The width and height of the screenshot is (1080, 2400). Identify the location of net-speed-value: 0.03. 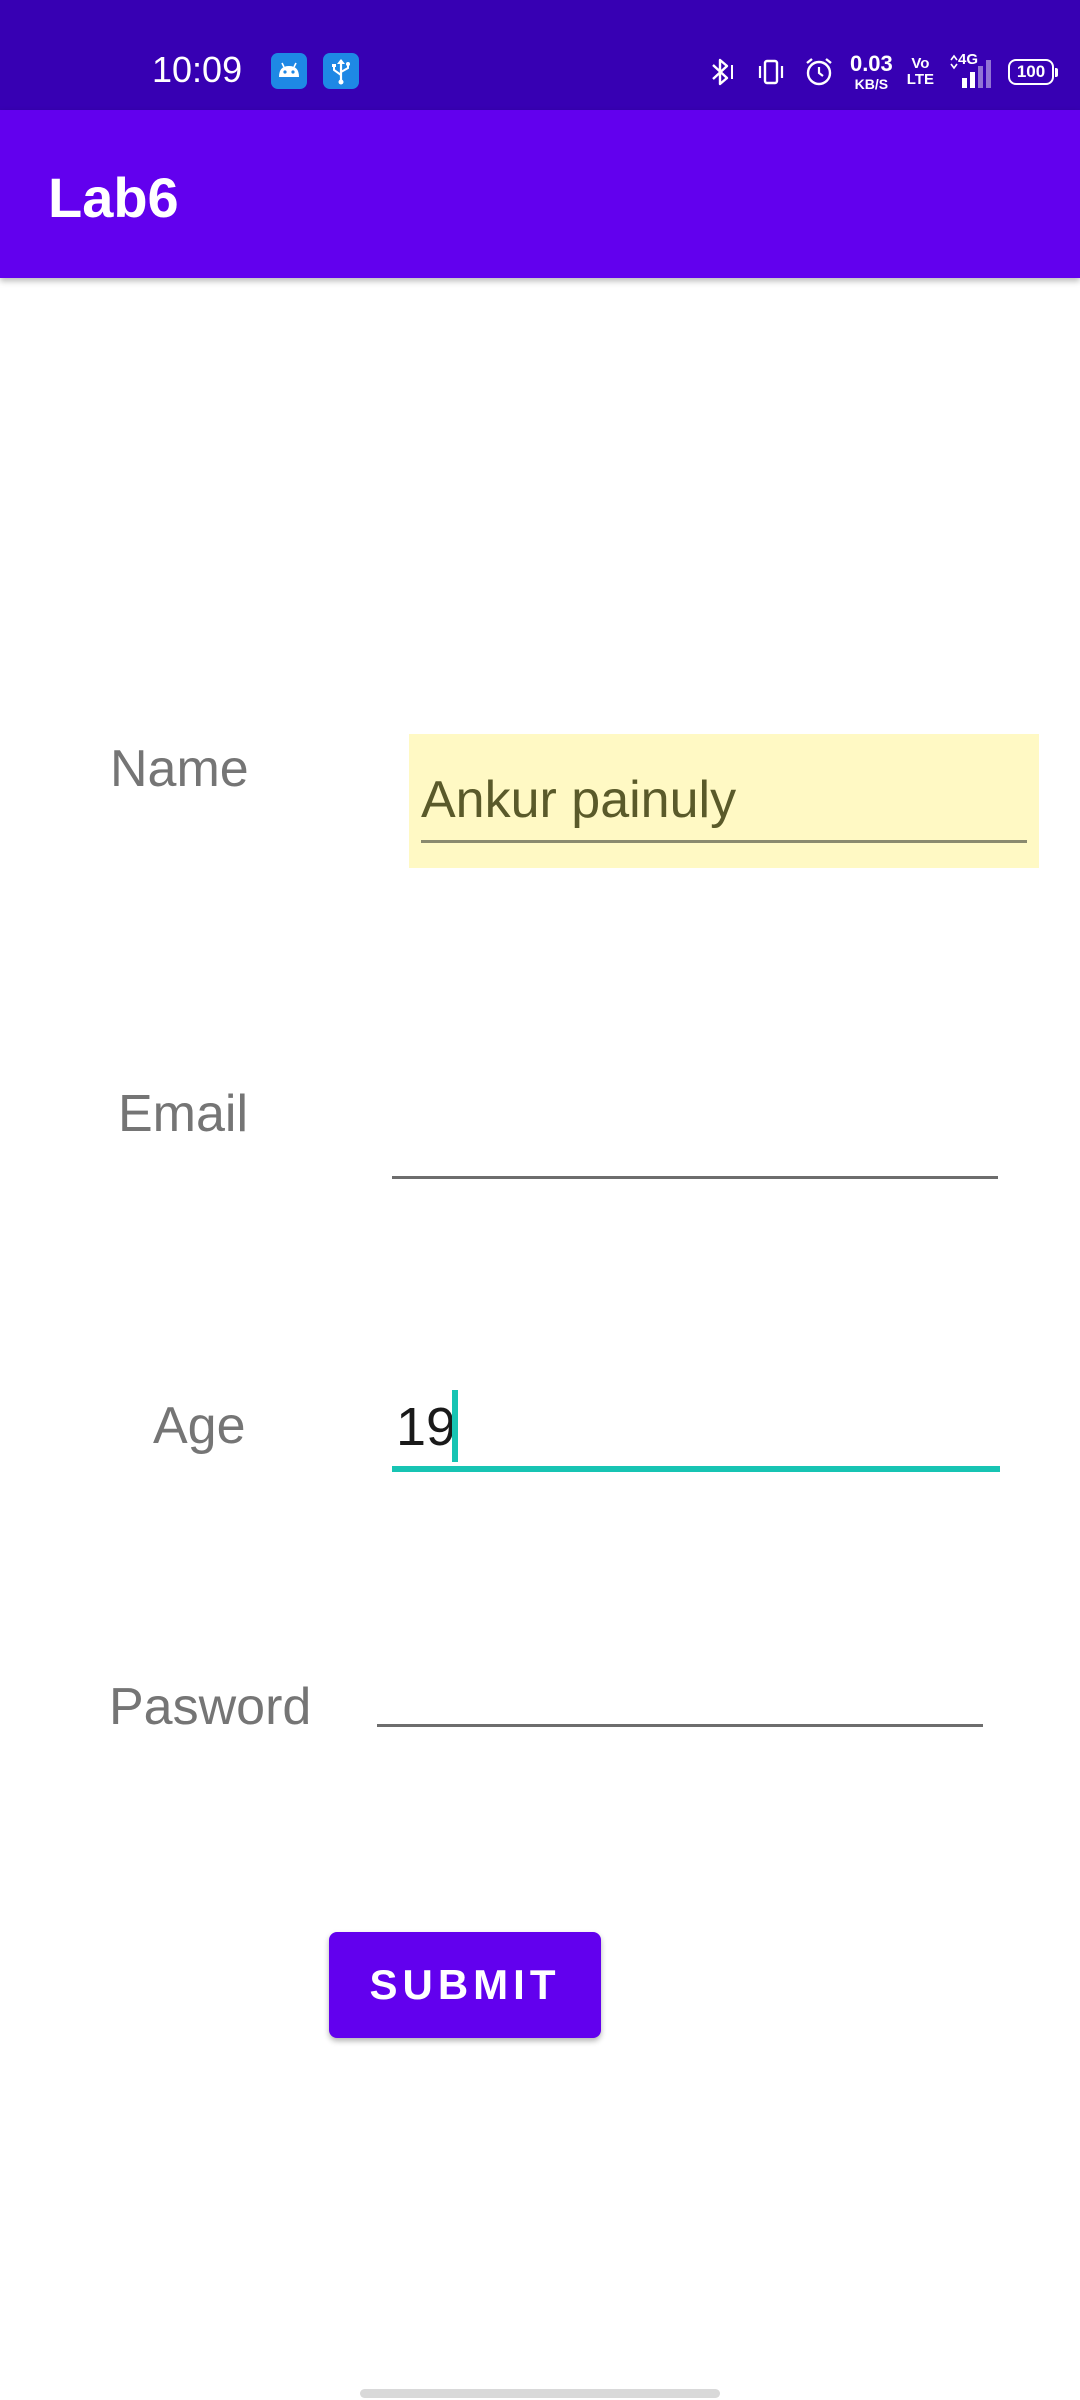
(871, 63).